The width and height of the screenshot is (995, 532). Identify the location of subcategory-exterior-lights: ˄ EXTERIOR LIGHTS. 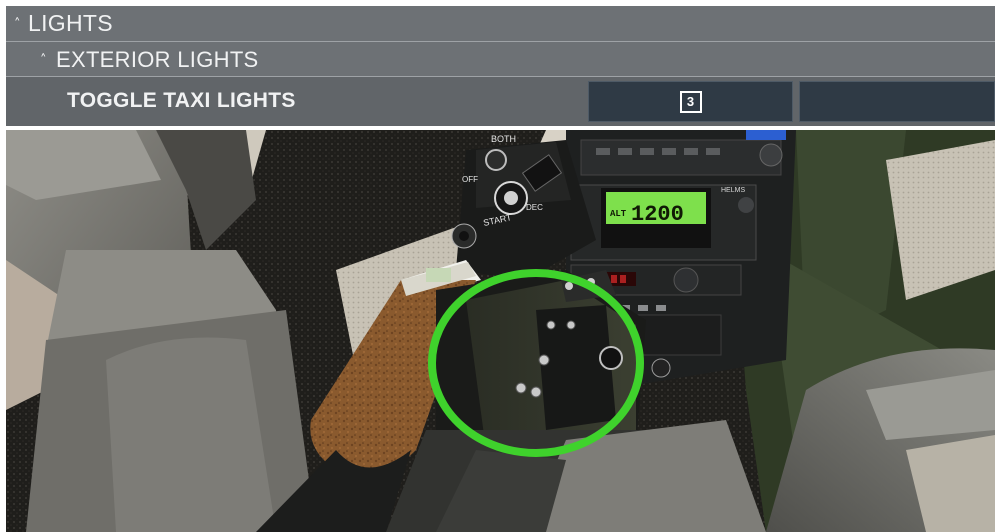
(500, 59).